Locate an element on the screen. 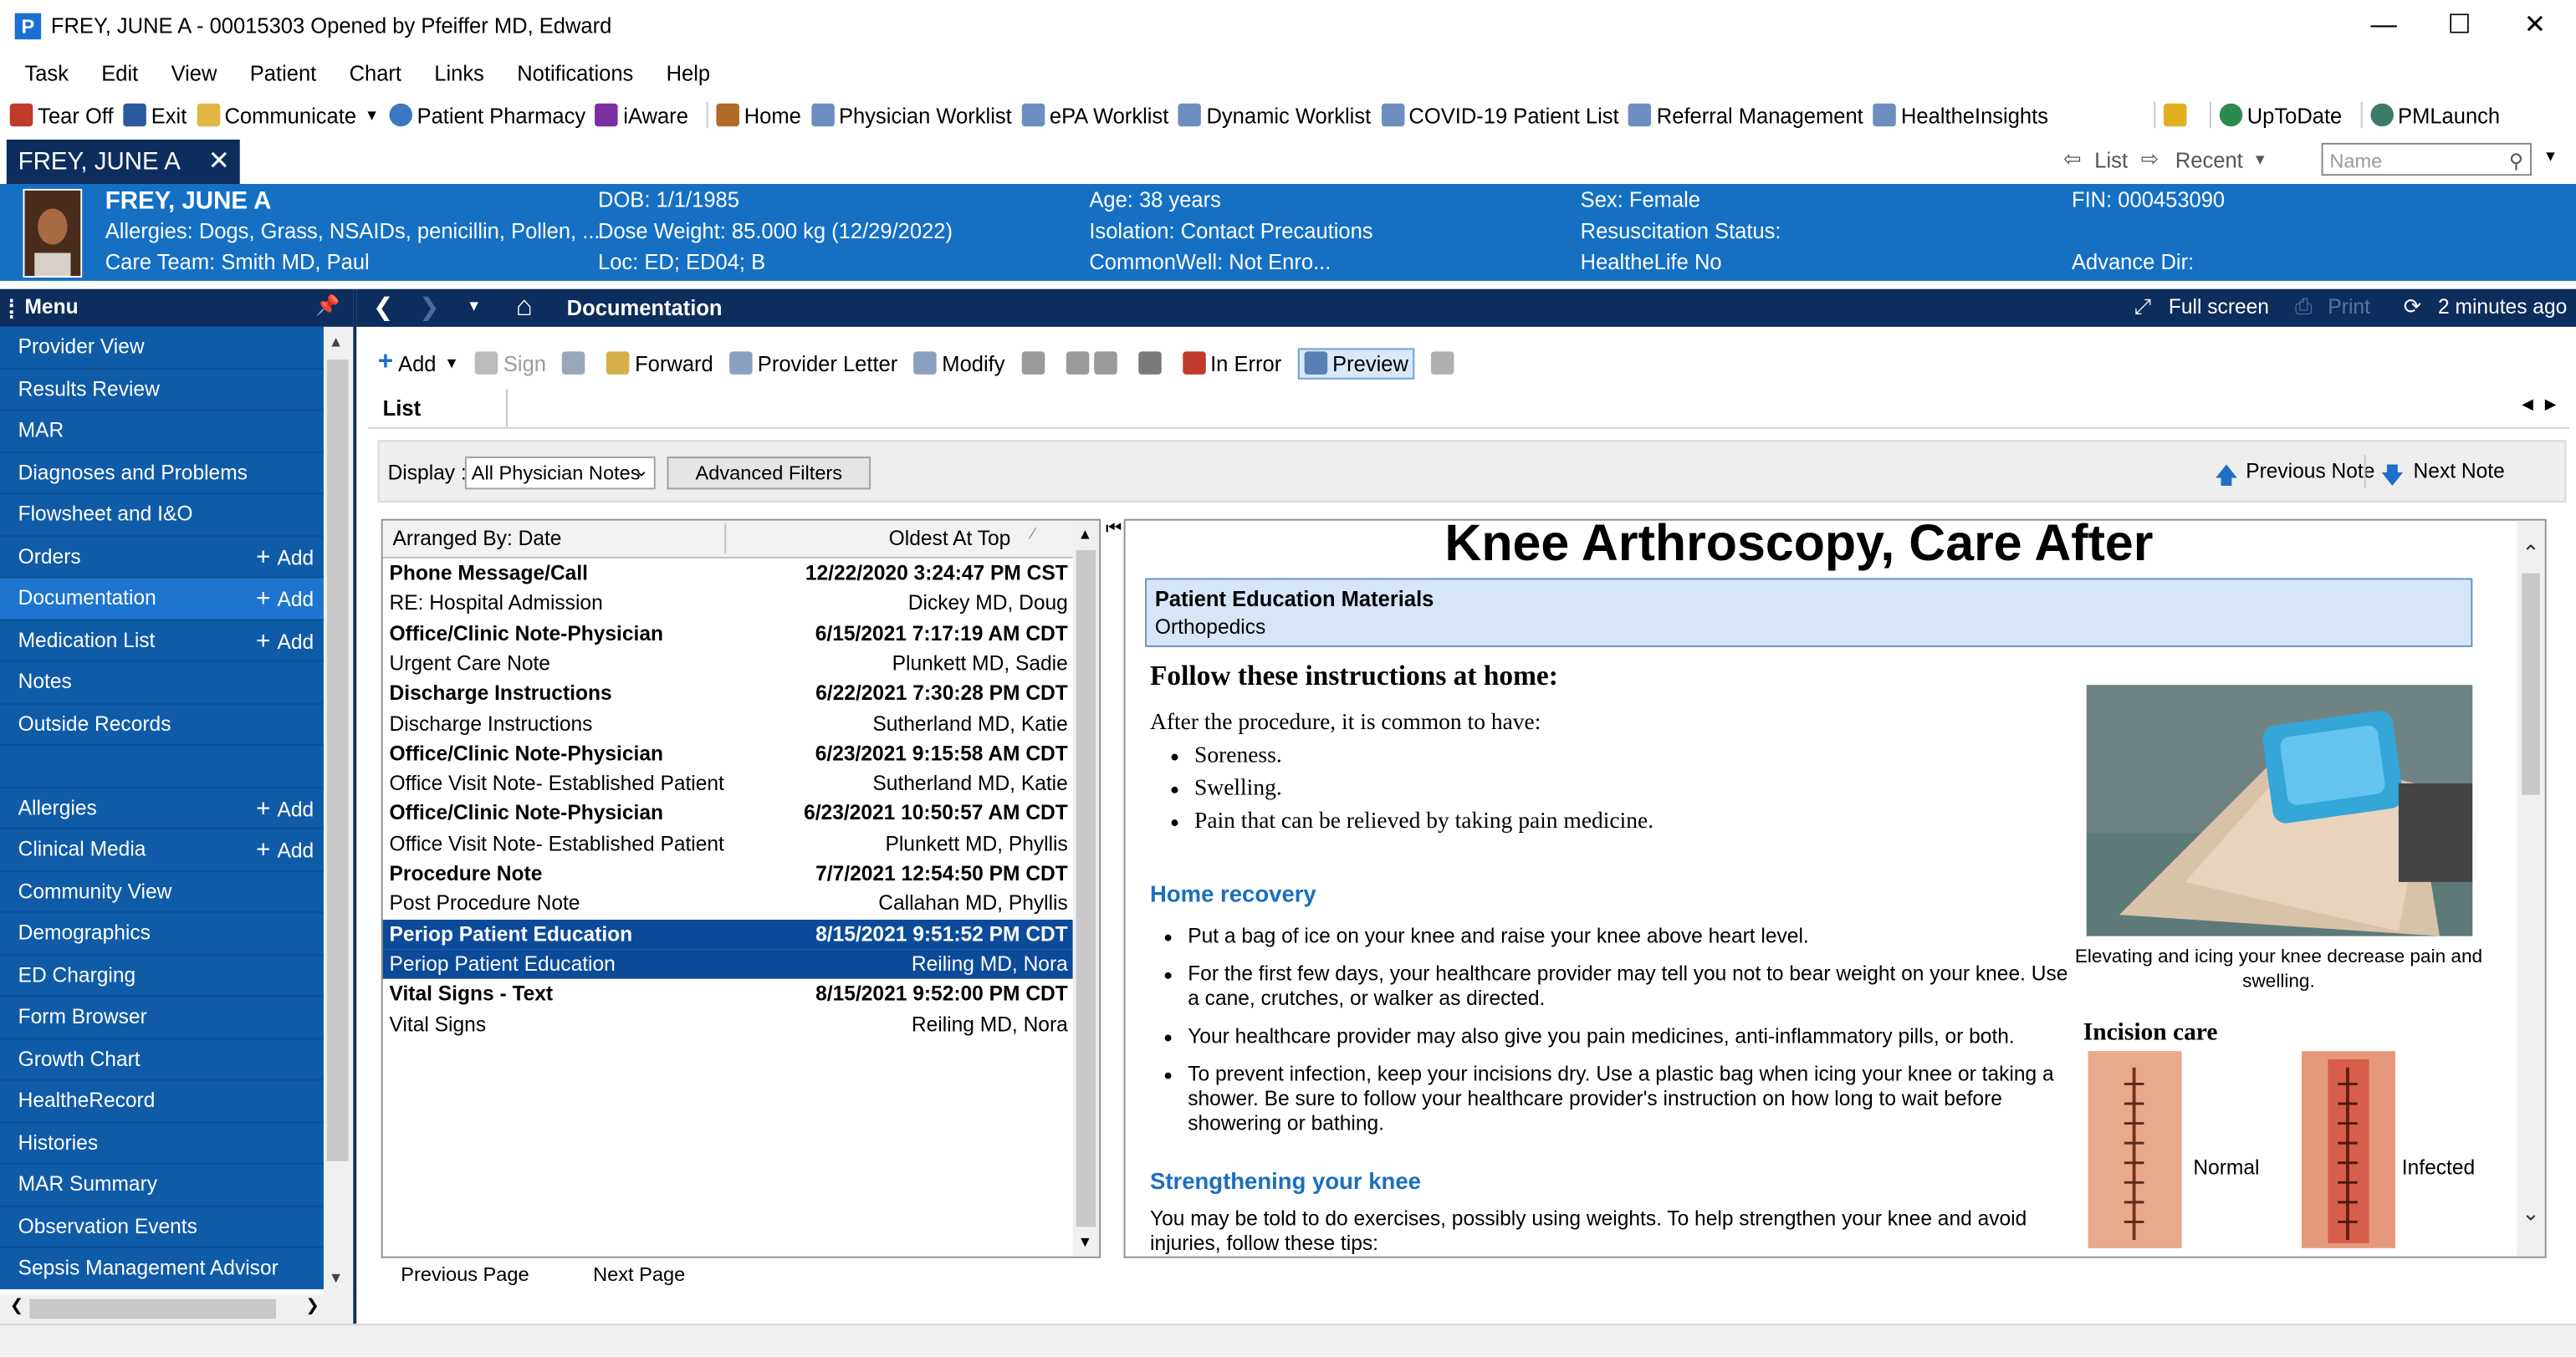 The image size is (2576, 1357). collapse-left-icon: ⏮ is located at coordinates (1114, 530).